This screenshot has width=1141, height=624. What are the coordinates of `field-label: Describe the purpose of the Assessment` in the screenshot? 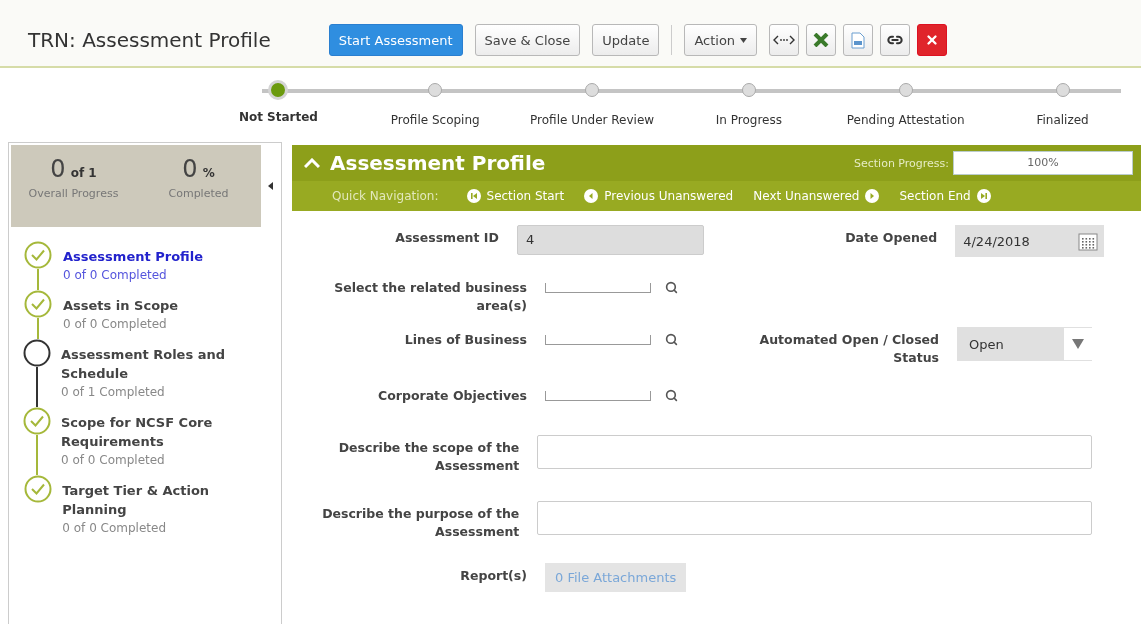 It's located at (421, 523).